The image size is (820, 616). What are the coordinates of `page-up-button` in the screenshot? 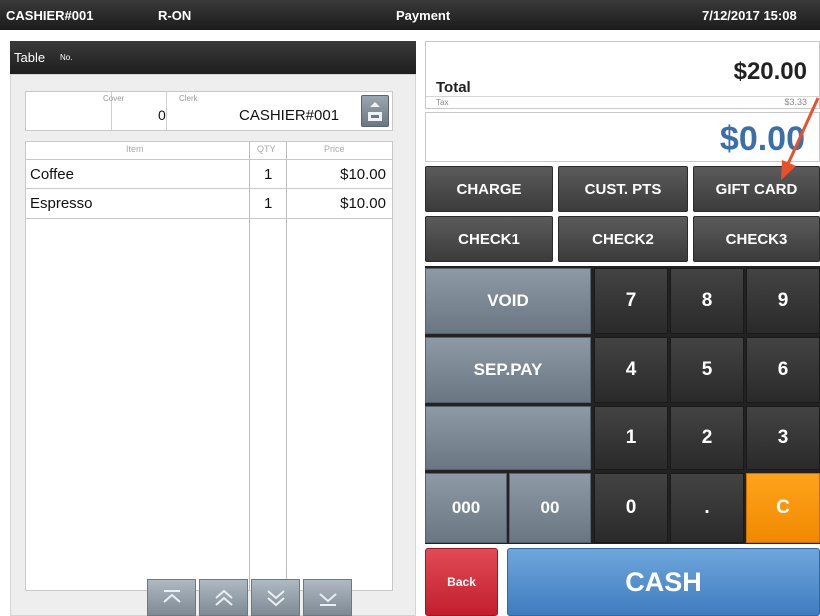 It's located at (223, 597).